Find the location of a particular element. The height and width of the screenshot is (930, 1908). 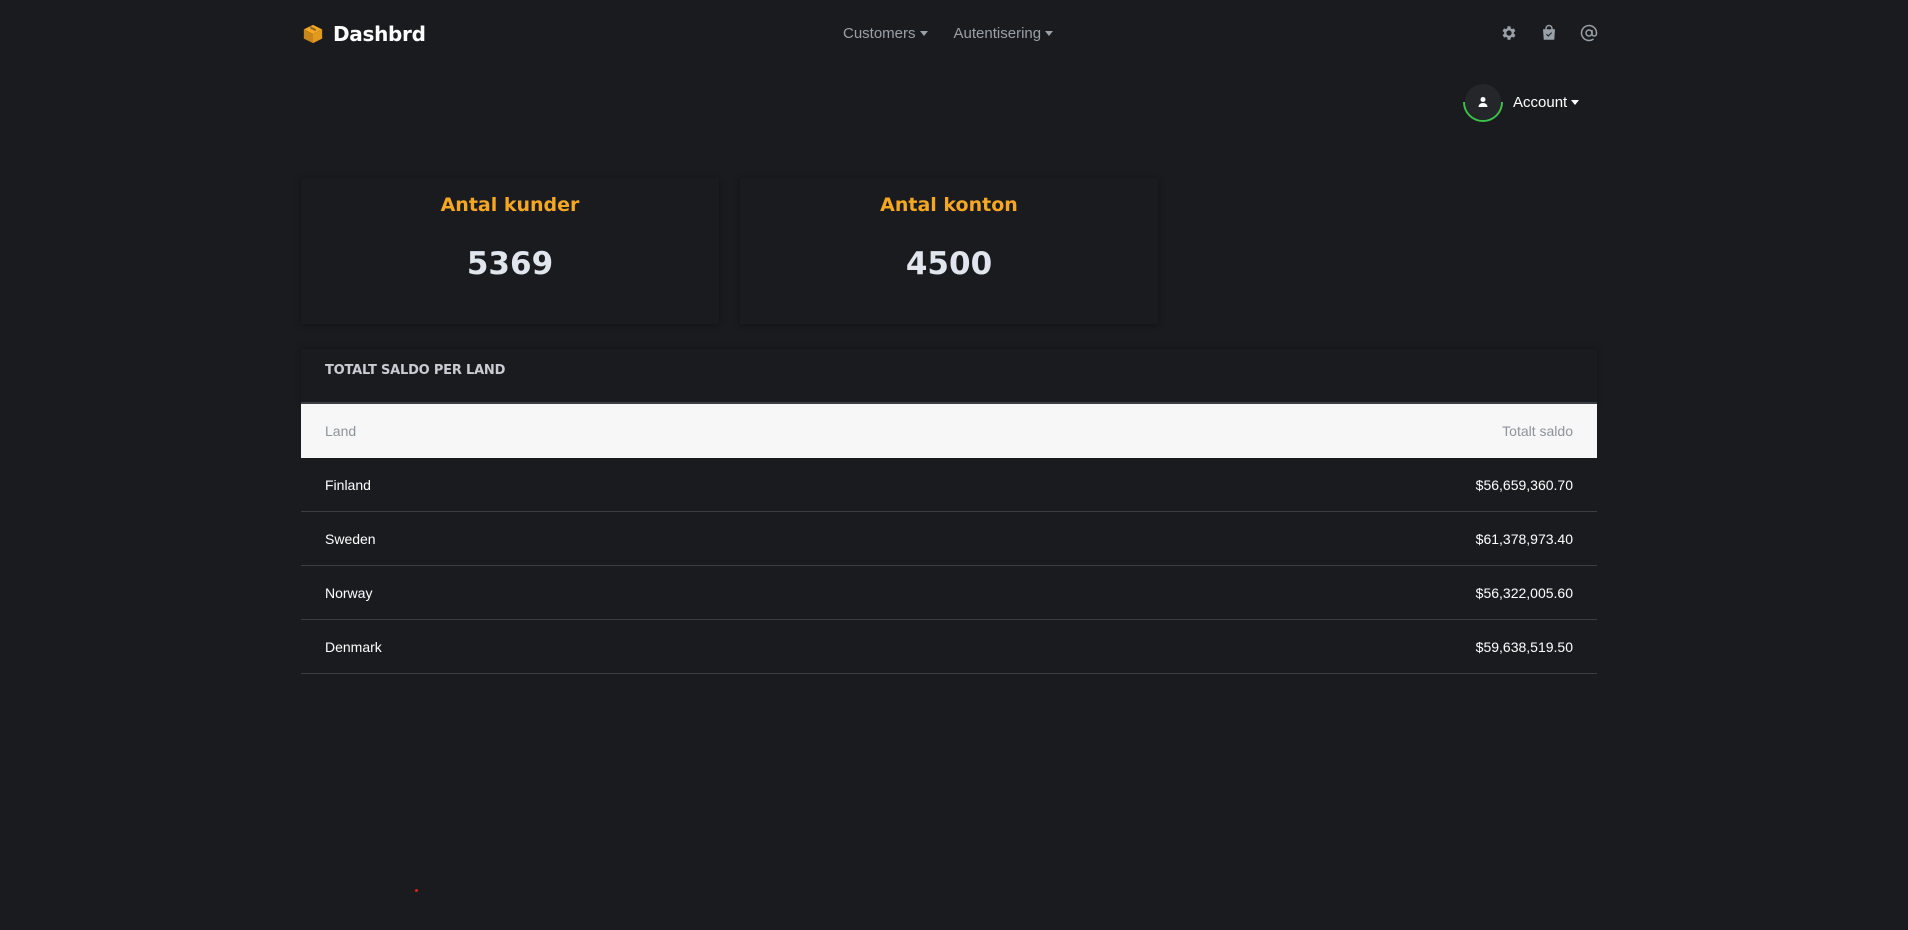

nav-autentisering-label: Autentisering is located at coordinates (997, 33).